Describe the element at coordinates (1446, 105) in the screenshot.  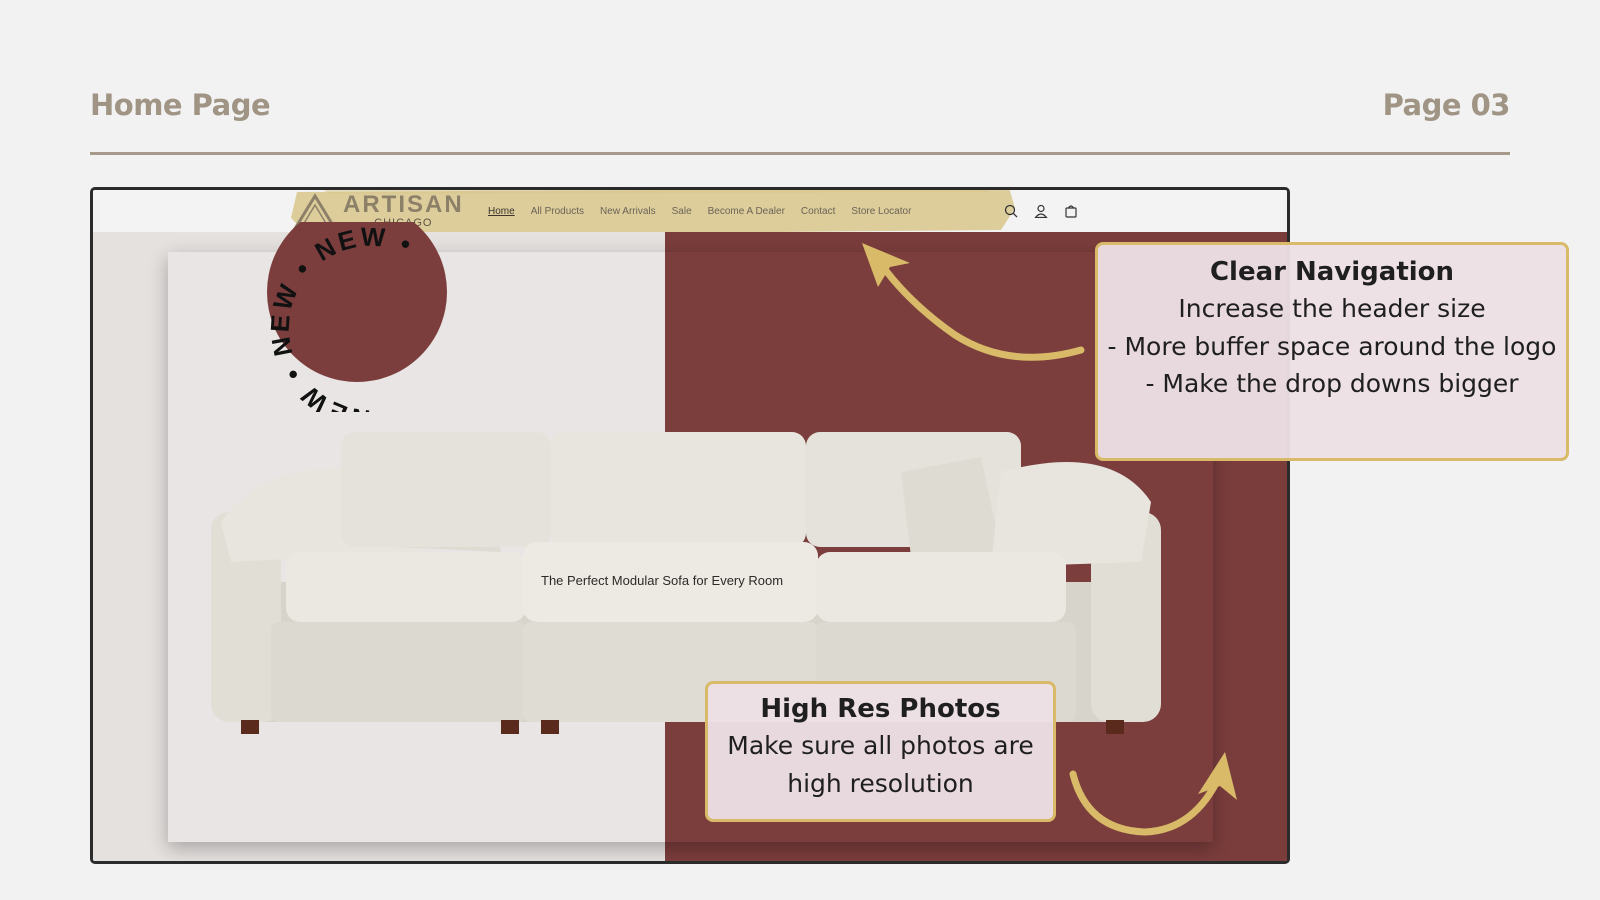
I see `page-number: Page 03` at that location.